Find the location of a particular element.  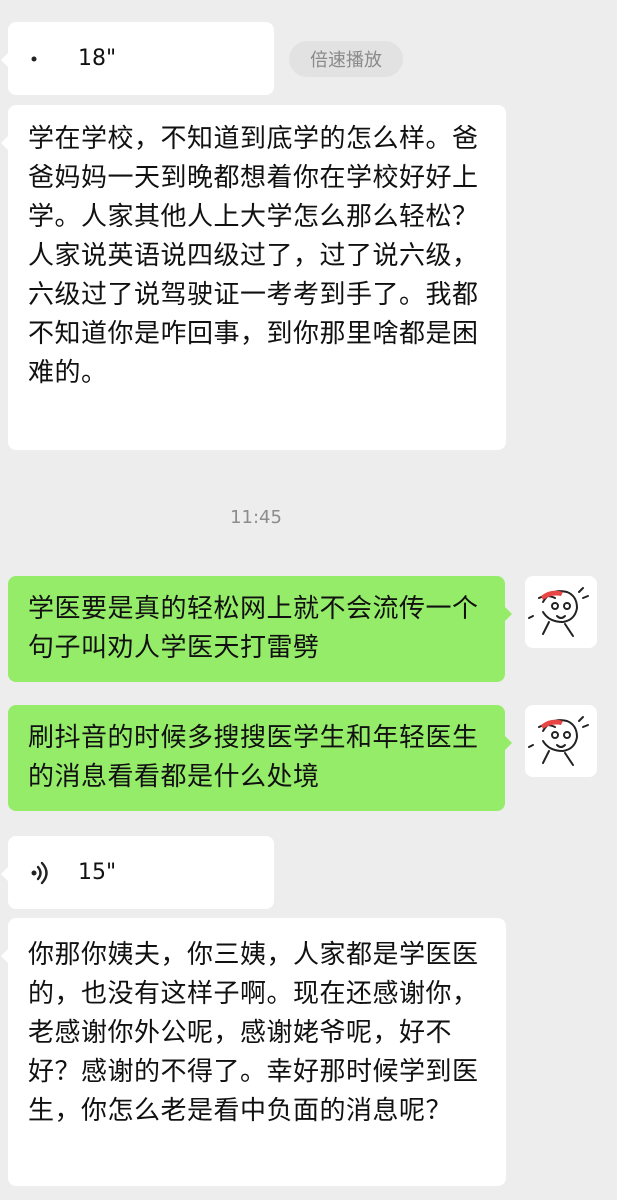

sent-message-1: 学医要是真的轻松网上就不会流传一个句子叫劝人学医天打雷劈 is located at coordinates (260, 629).